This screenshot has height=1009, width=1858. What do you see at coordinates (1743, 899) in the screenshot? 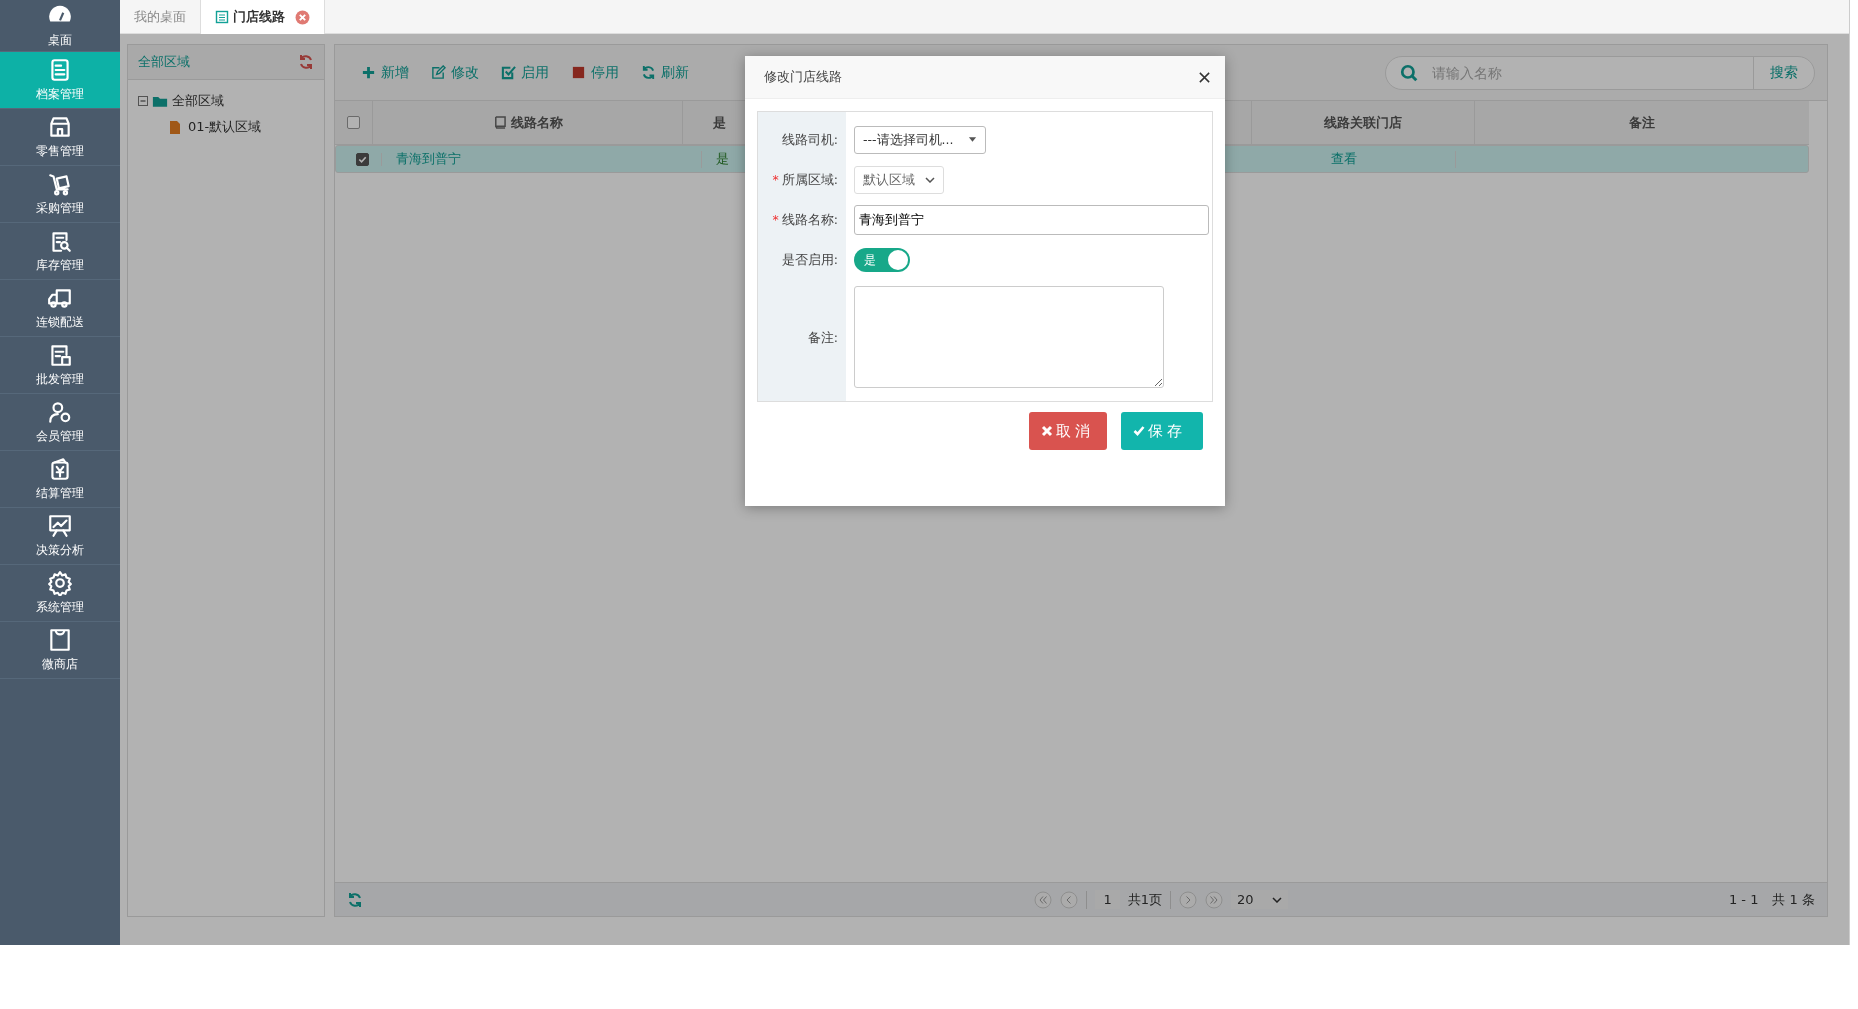
I see `page-range: 1 - 1` at bounding box center [1743, 899].